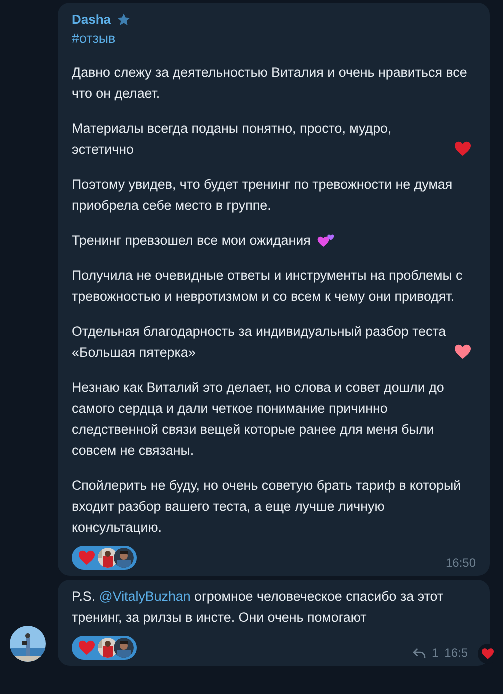 This screenshot has width=503, height=694. Describe the element at coordinates (259, 419) in the screenshot. I see `message-paragraph: Незнаю как Виталий это делает, но слова и совет дошли до самого сердца и дали четкое понимание причинно следственной связи вещей которые ранее для меня были совсем не связаны.` at that location.